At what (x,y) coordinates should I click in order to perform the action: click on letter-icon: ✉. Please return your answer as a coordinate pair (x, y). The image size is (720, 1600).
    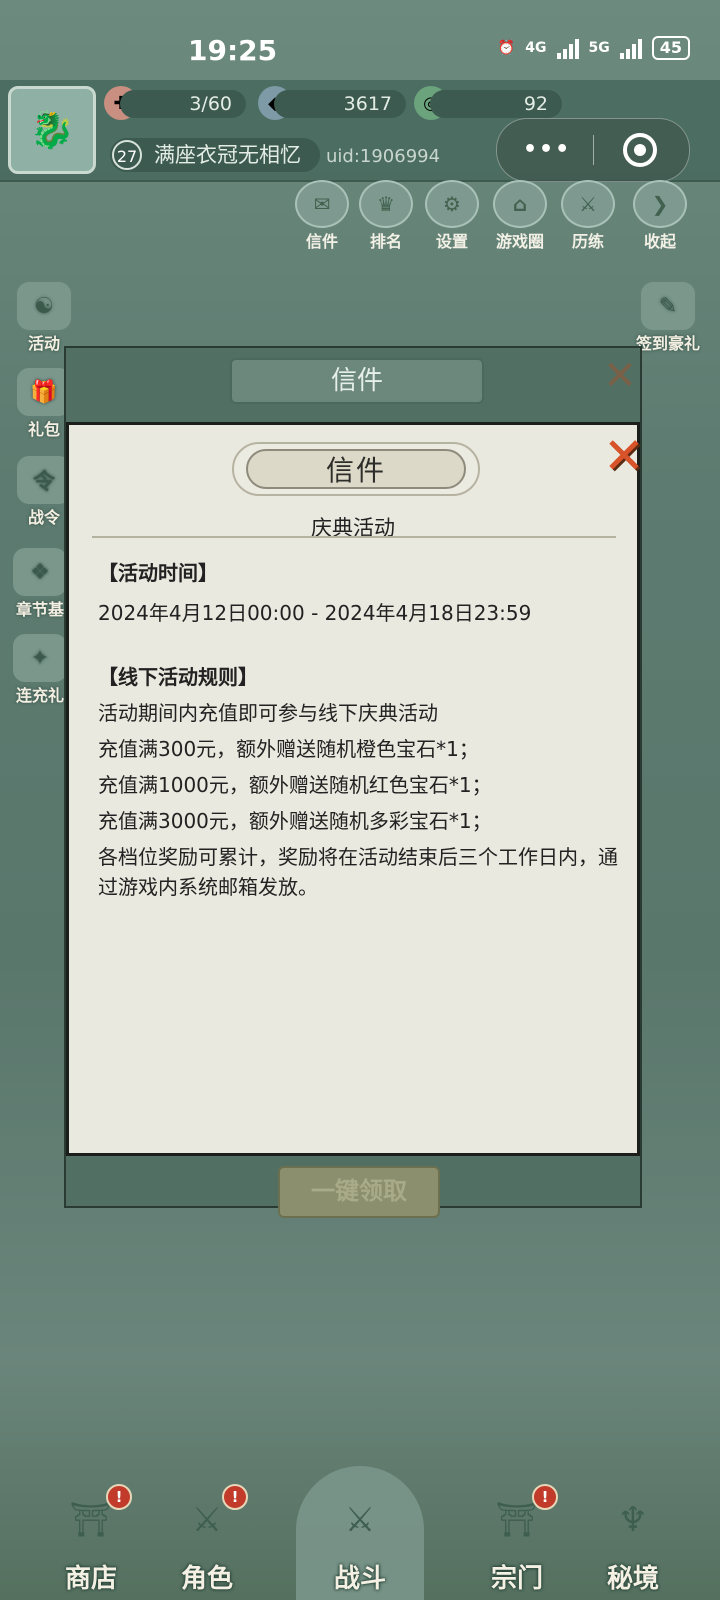
    Looking at the image, I should click on (322, 204).